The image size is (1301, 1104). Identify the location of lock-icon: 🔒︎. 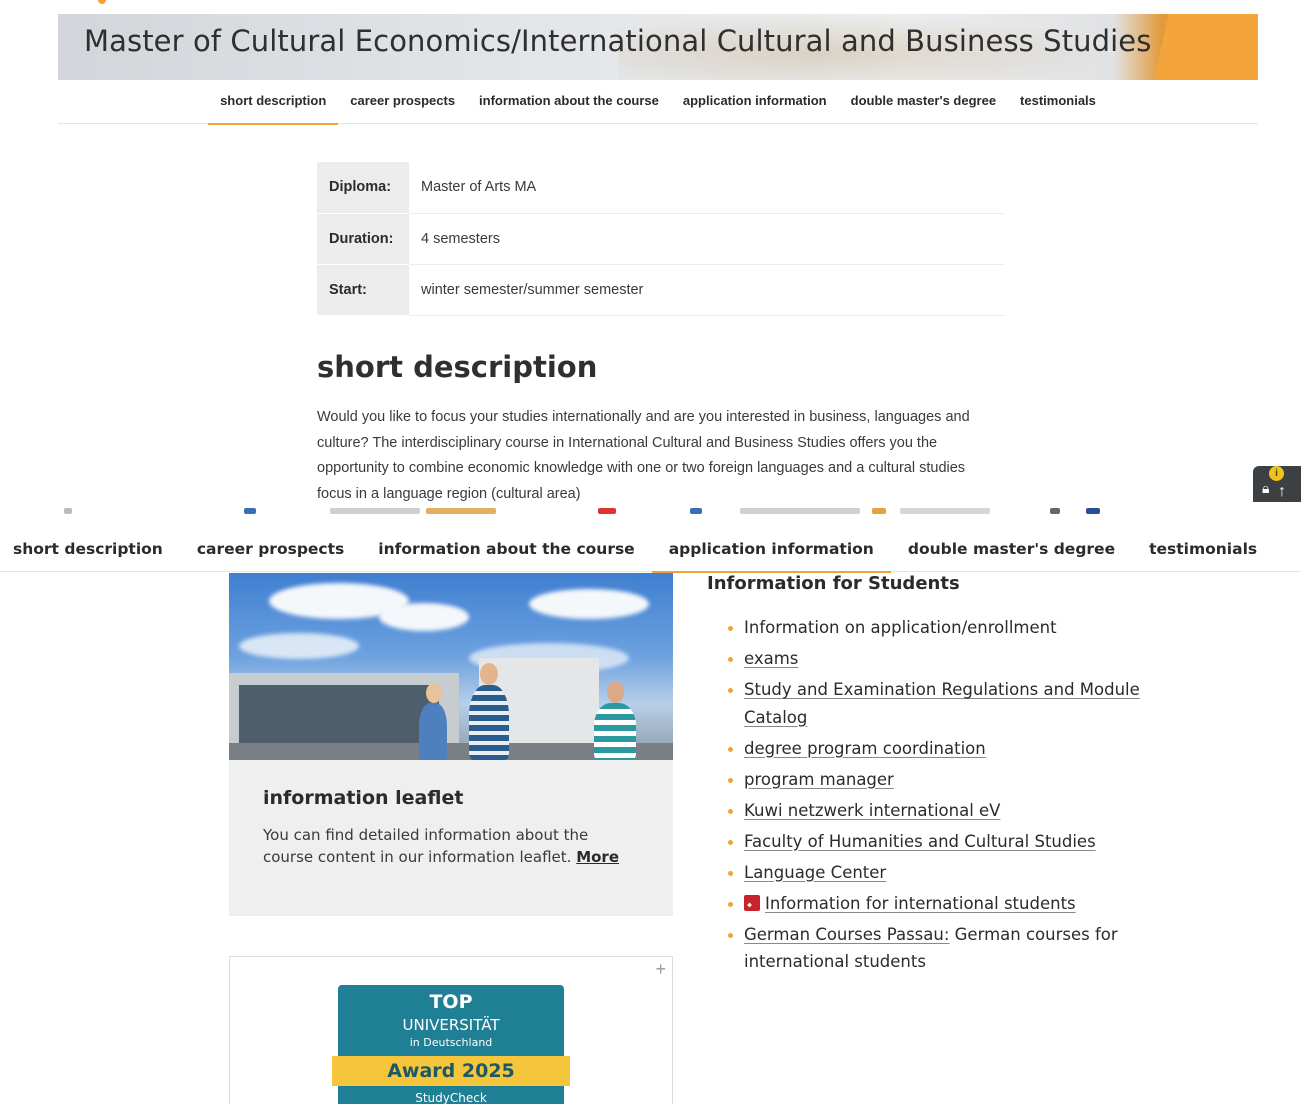
(1266, 488).